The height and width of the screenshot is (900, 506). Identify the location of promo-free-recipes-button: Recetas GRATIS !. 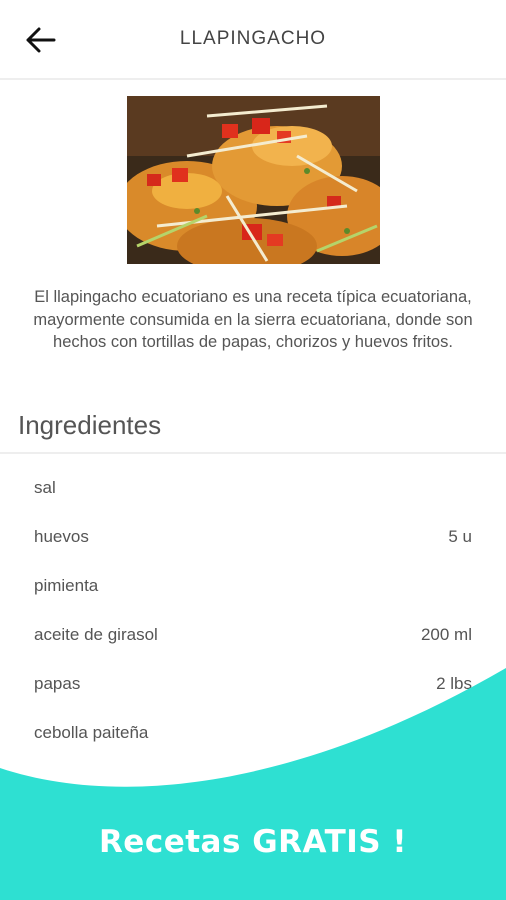
(253, 842).